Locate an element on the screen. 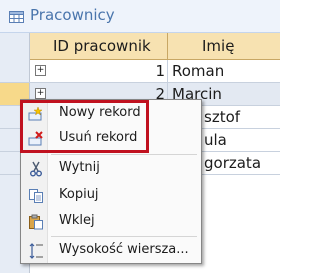 Image resolution: width=320 pixels, height=273 pixels. row-selector is located at coordinates (15, 71).